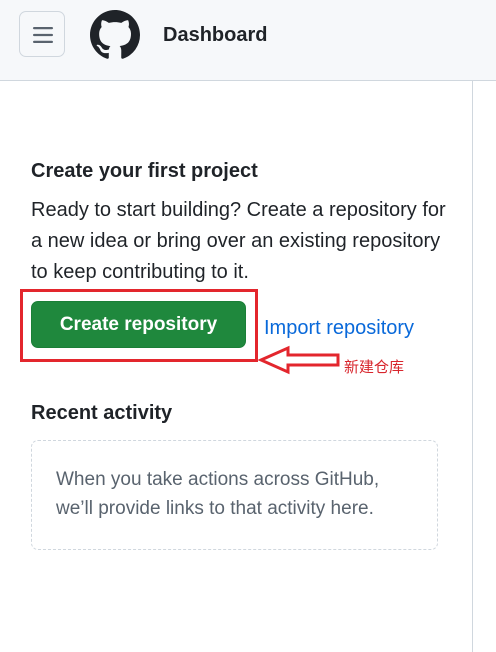  What do you see at coordinates (472, 366) in the screenshot?
I see `right-divider` at bounding box center [472, 366].